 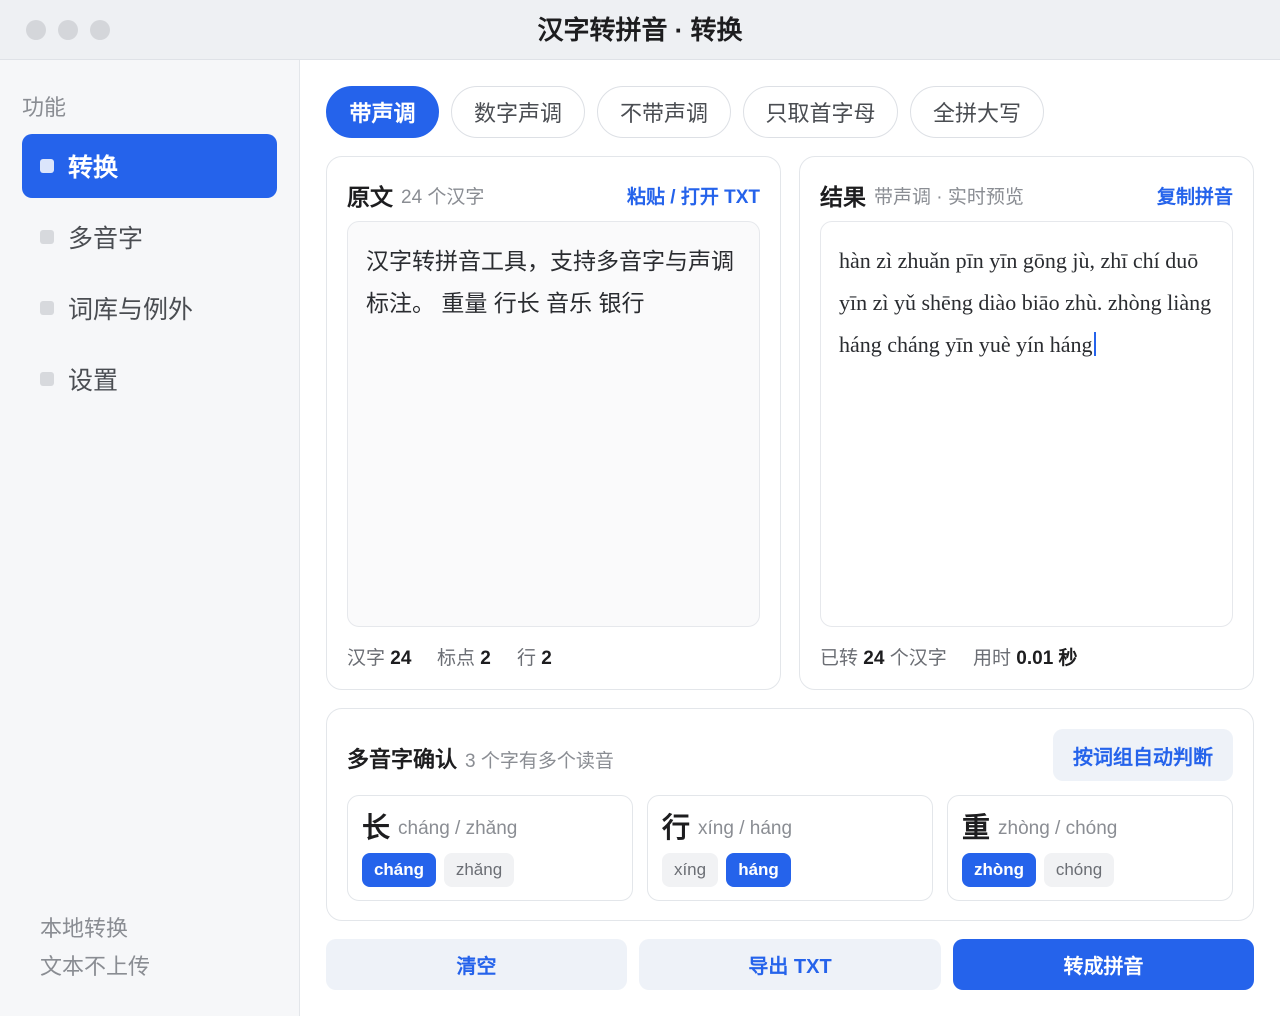 What do you see at coordinates (476, 964) in the screenshot?
I see `clear-button: 清空` at bounding box center [476, 964].